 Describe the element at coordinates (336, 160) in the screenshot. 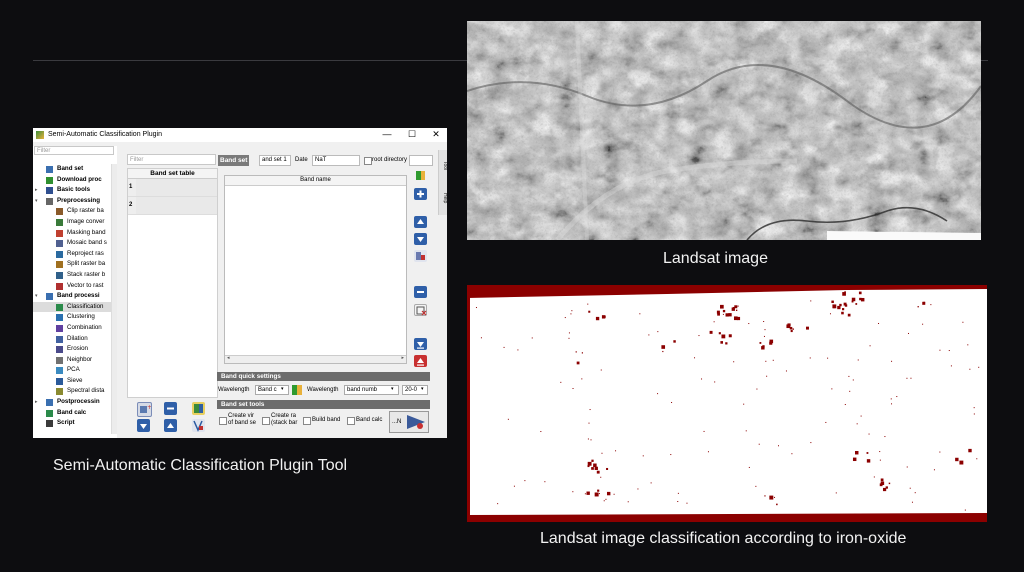

I see `date-field: NaT` at that location.